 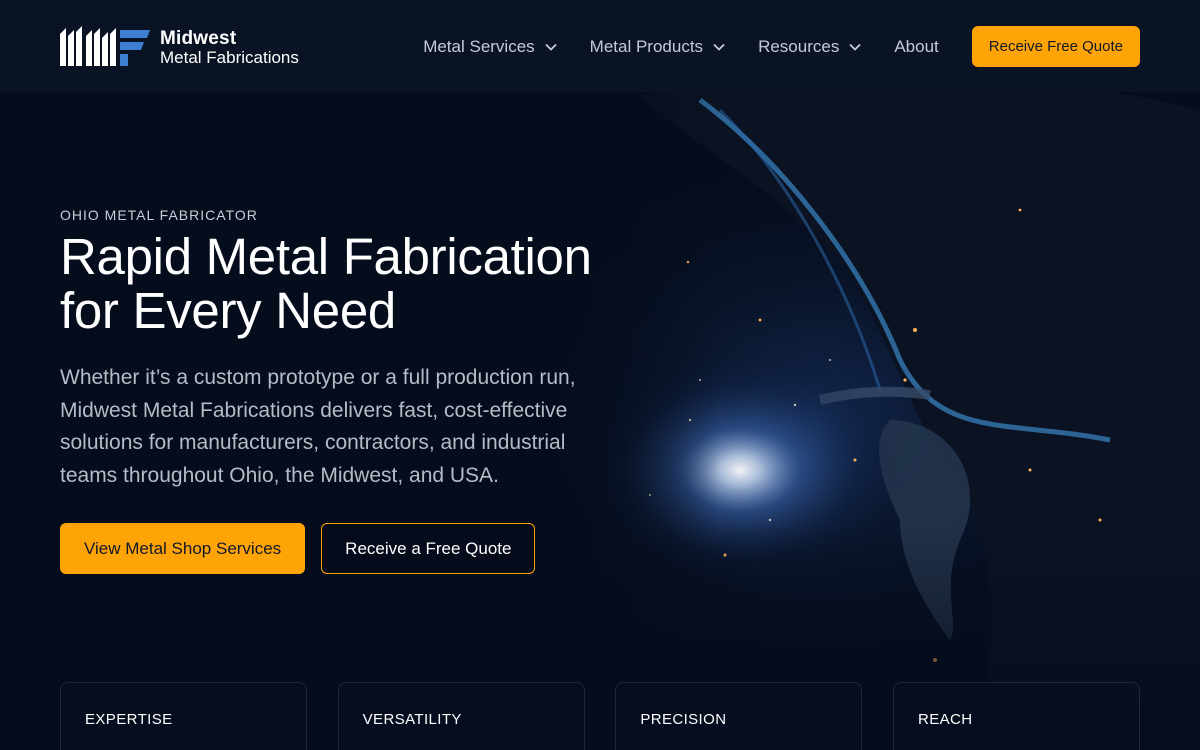 I want to click on feature-card-title: PRECISION, so click(x=683, y=719).